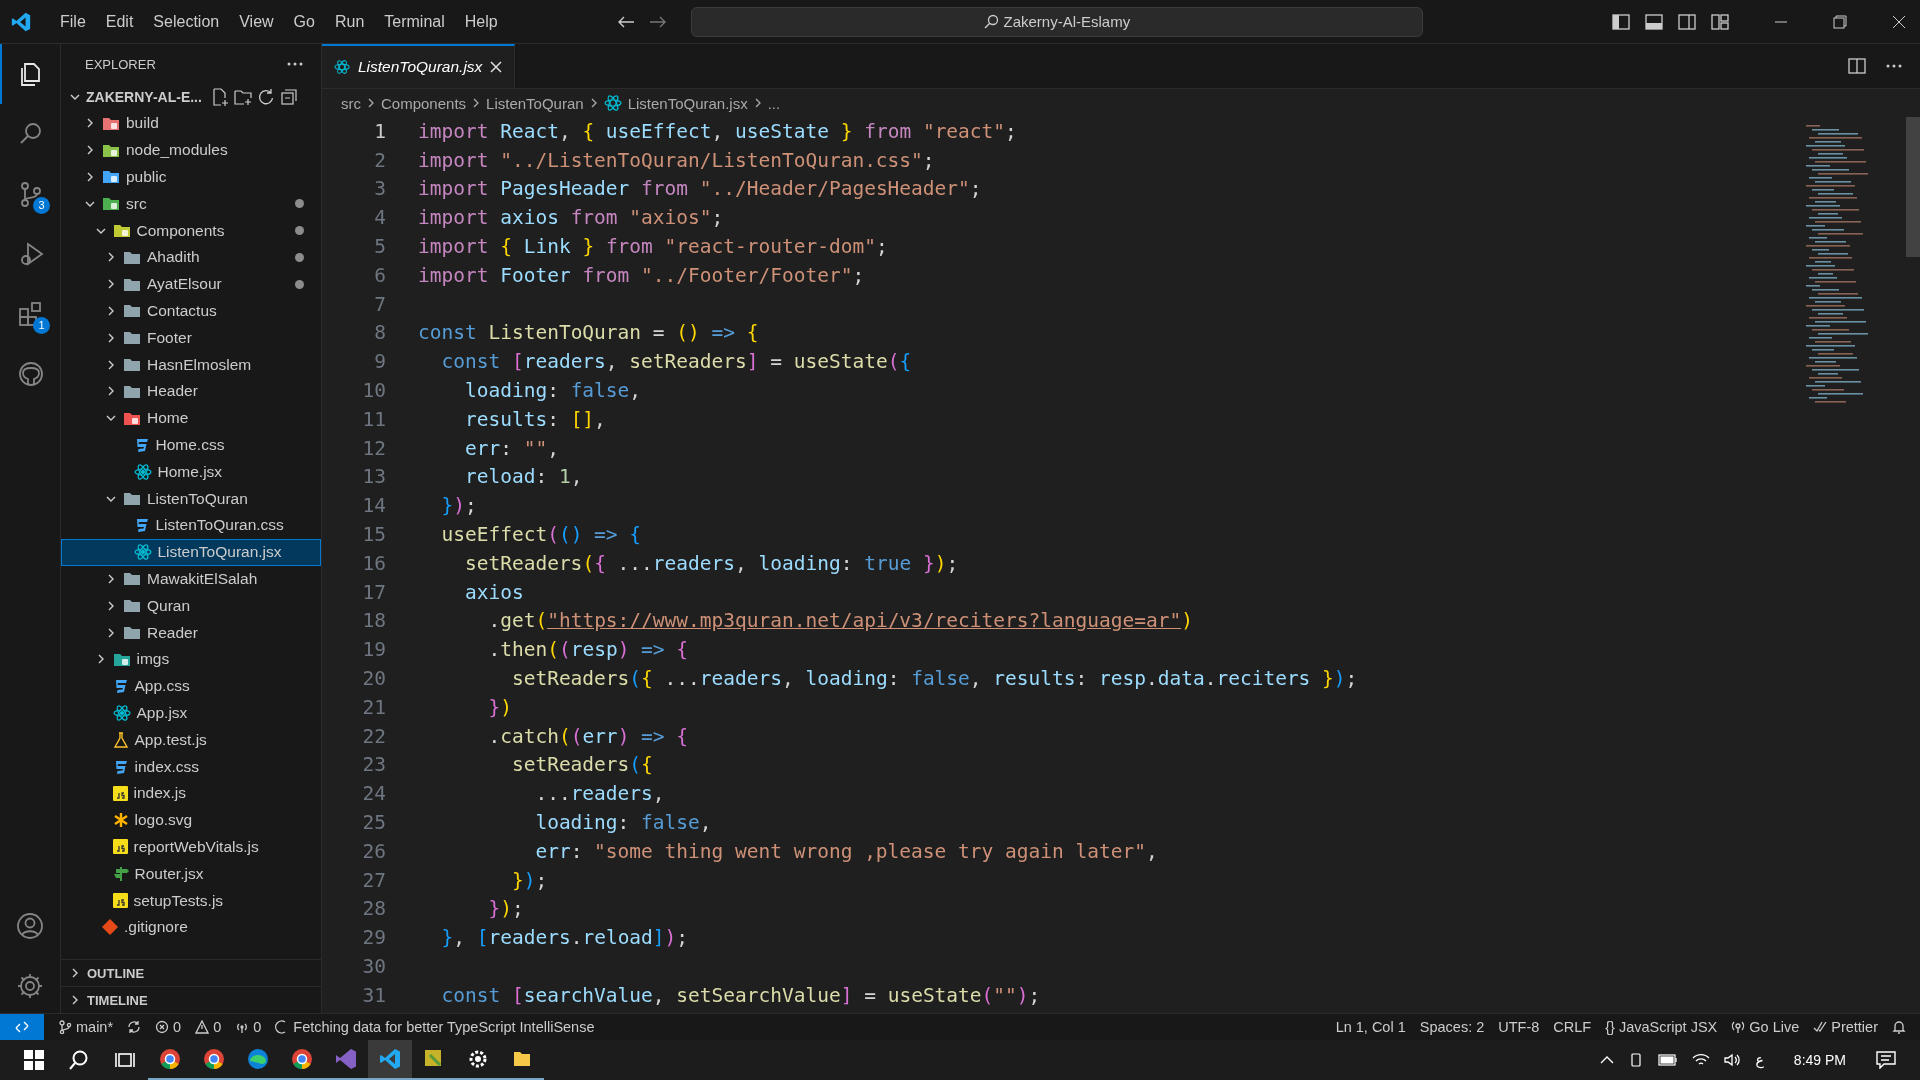  I want to click on windows-start-icon, so click(34, 1060).